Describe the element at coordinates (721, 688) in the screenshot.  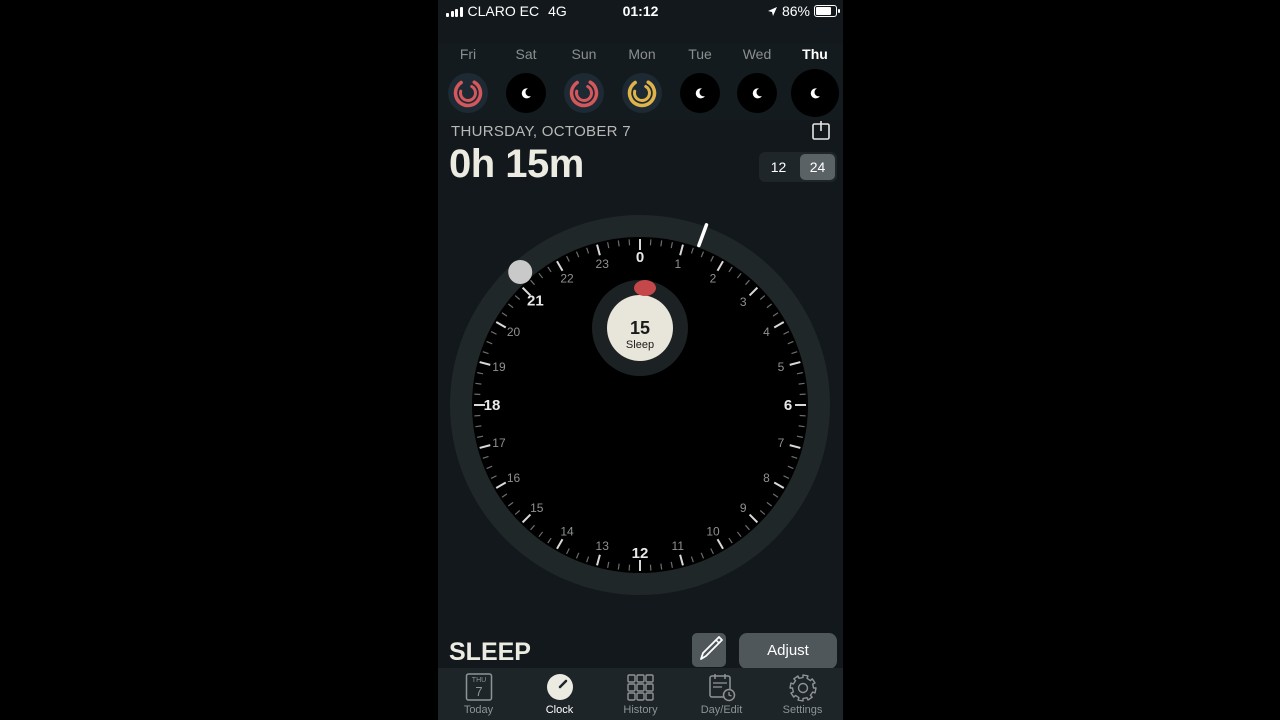
I see `calendar-clock-icon` at that location.